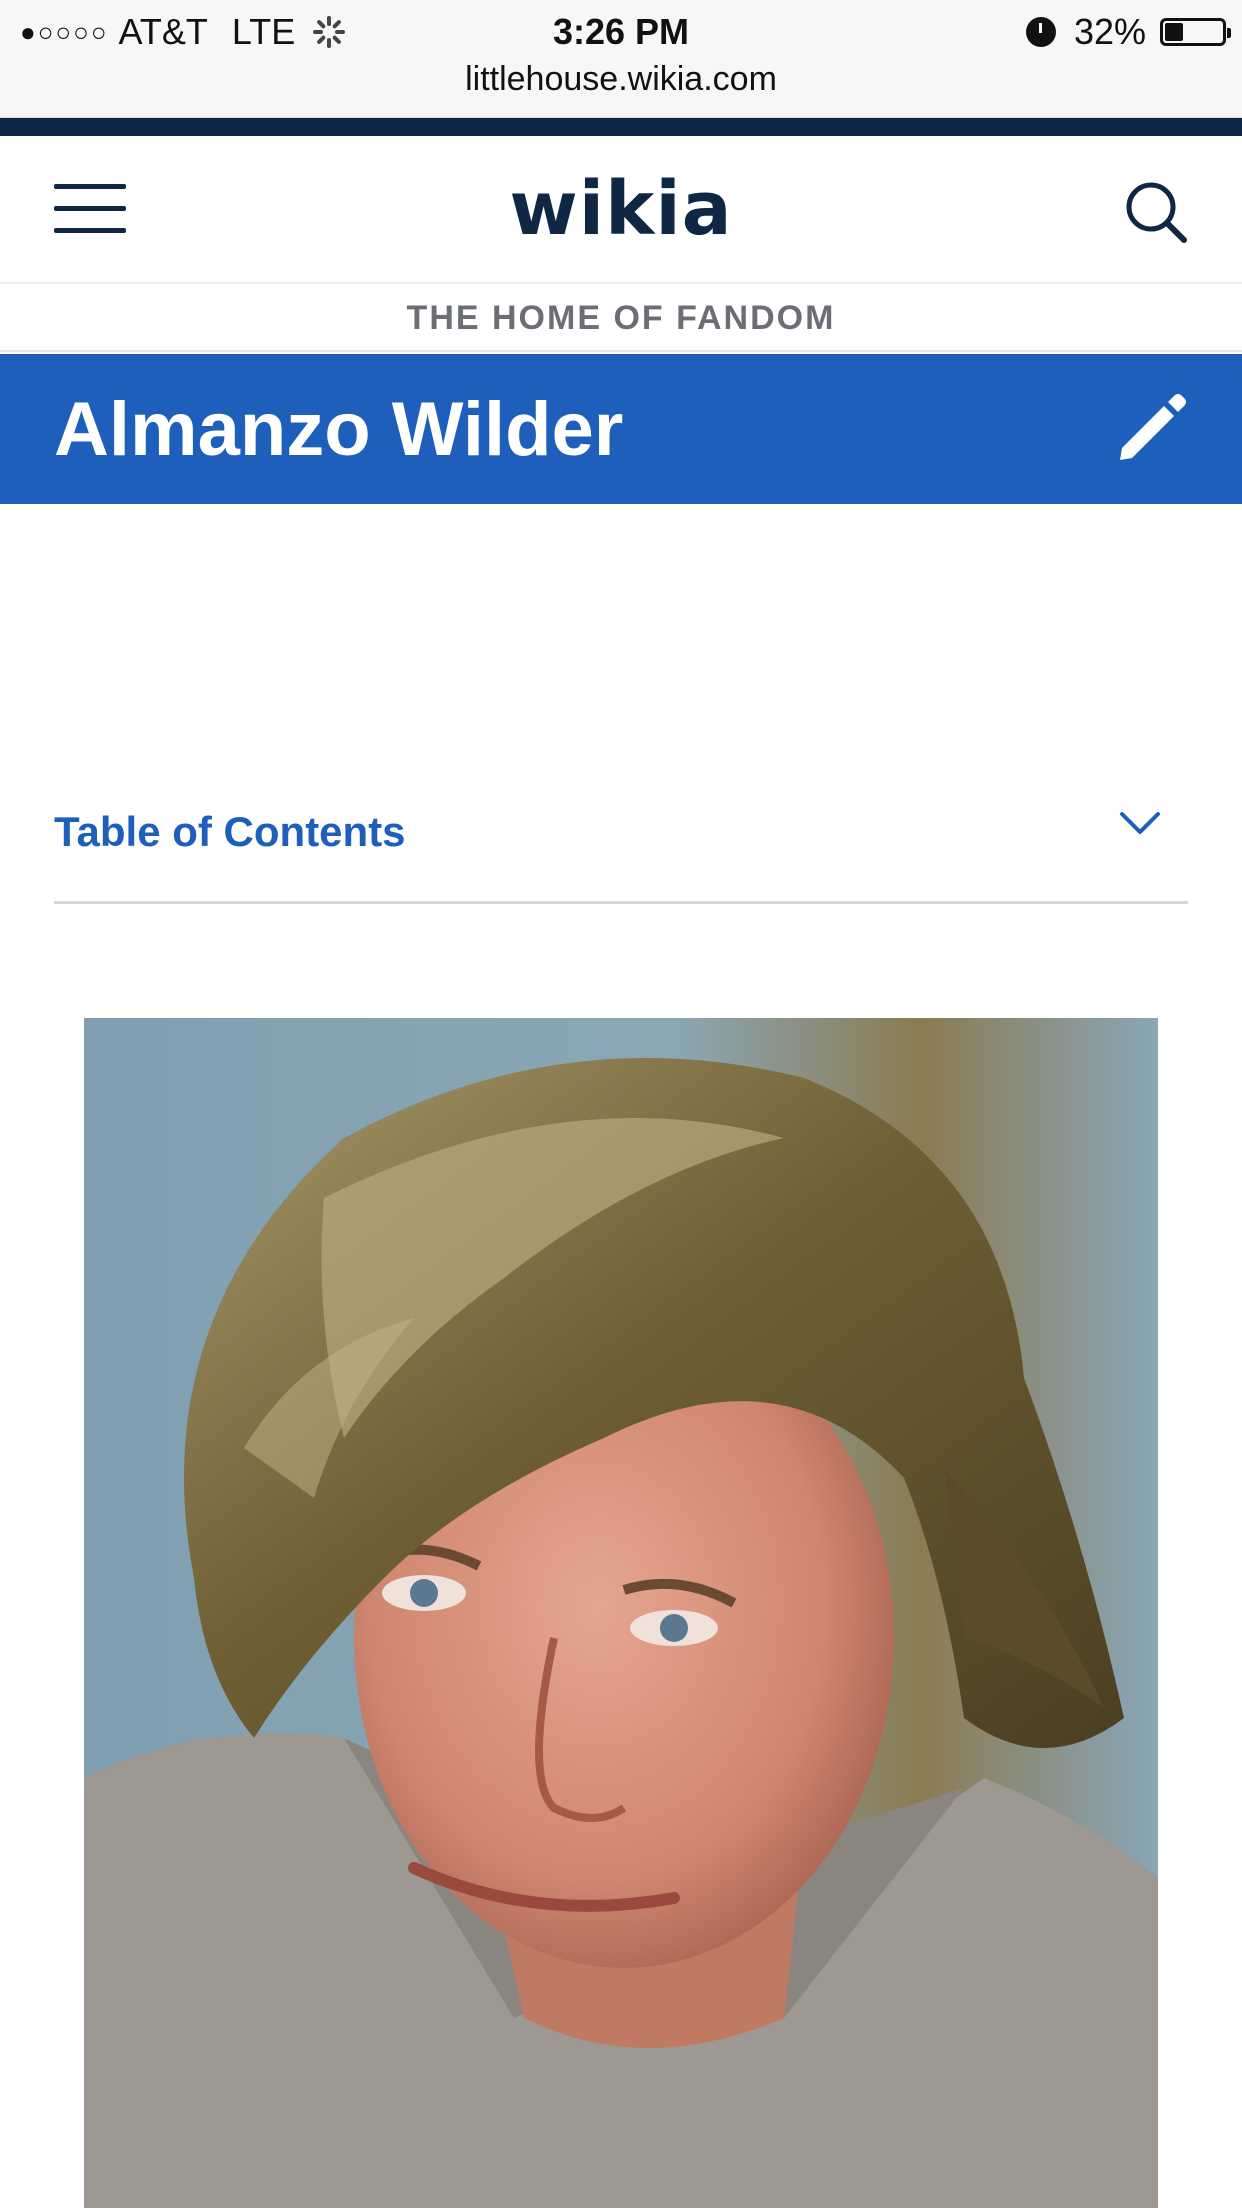 The width and height of the screenshot is (1242, 2208). I want to click on page-title: Almanzo Wilder, so click(339, 429).